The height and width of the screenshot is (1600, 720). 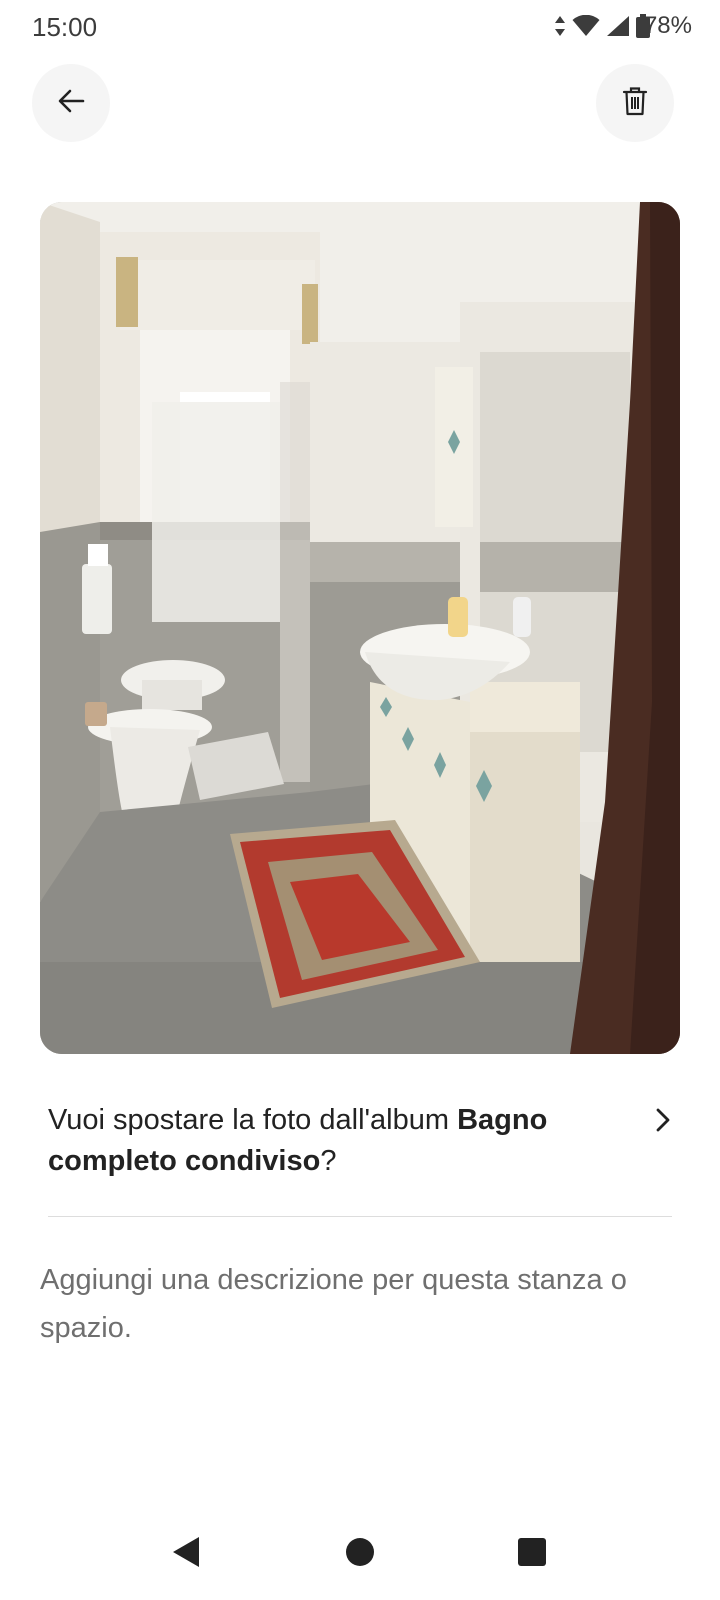 I want to click on delete-photo-button, so click(x=635, y=103).